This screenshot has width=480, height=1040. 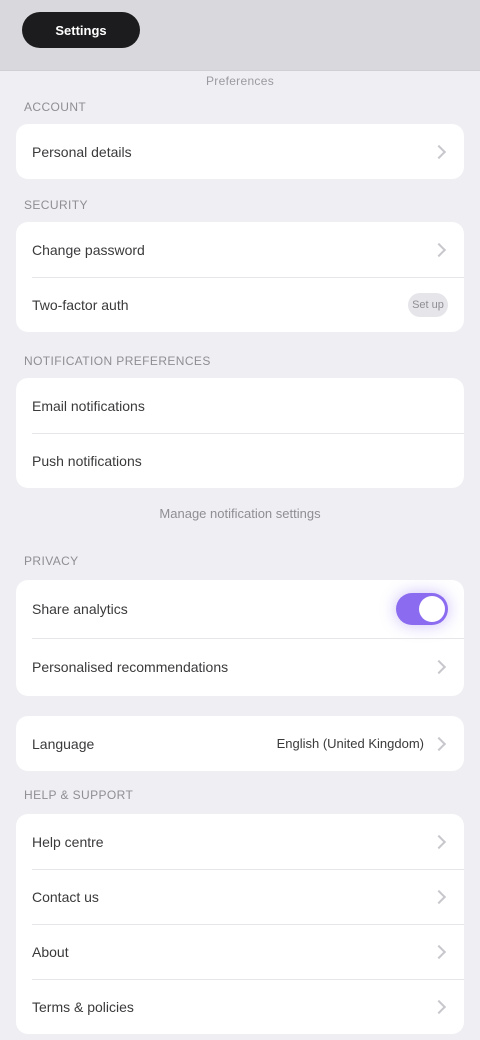 What do you see at coordinates (240, 304) in the screenshot?
I see `row-two-factor: Two-factor auth Set up` at bounding box center [240, 304].